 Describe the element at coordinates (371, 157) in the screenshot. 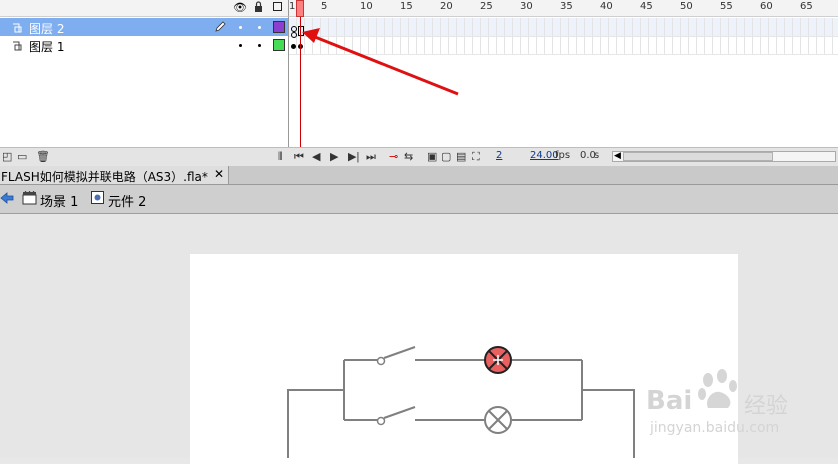

I see `last-frame-icon: ⏭` at that location.